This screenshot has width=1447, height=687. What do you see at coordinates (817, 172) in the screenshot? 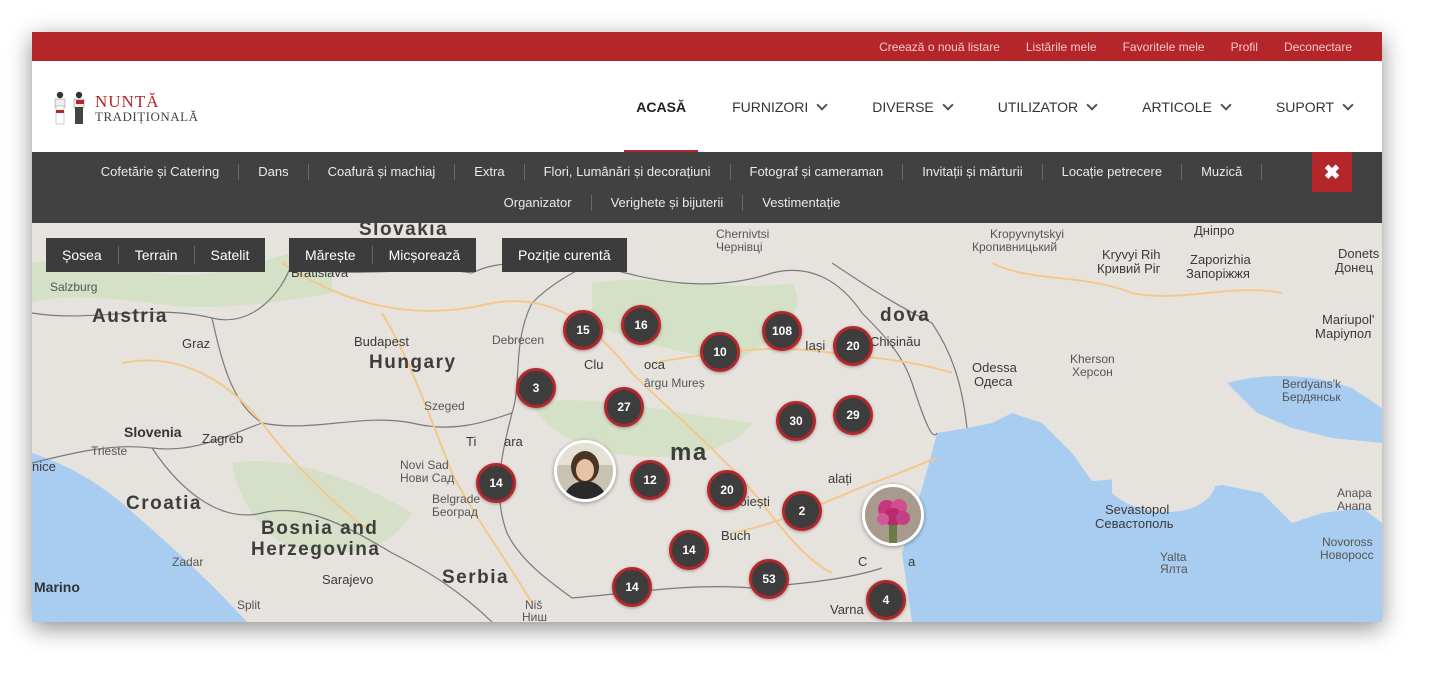
I see `category-photographer: Fotograf și cameraman` at bounding box center [817, 172].